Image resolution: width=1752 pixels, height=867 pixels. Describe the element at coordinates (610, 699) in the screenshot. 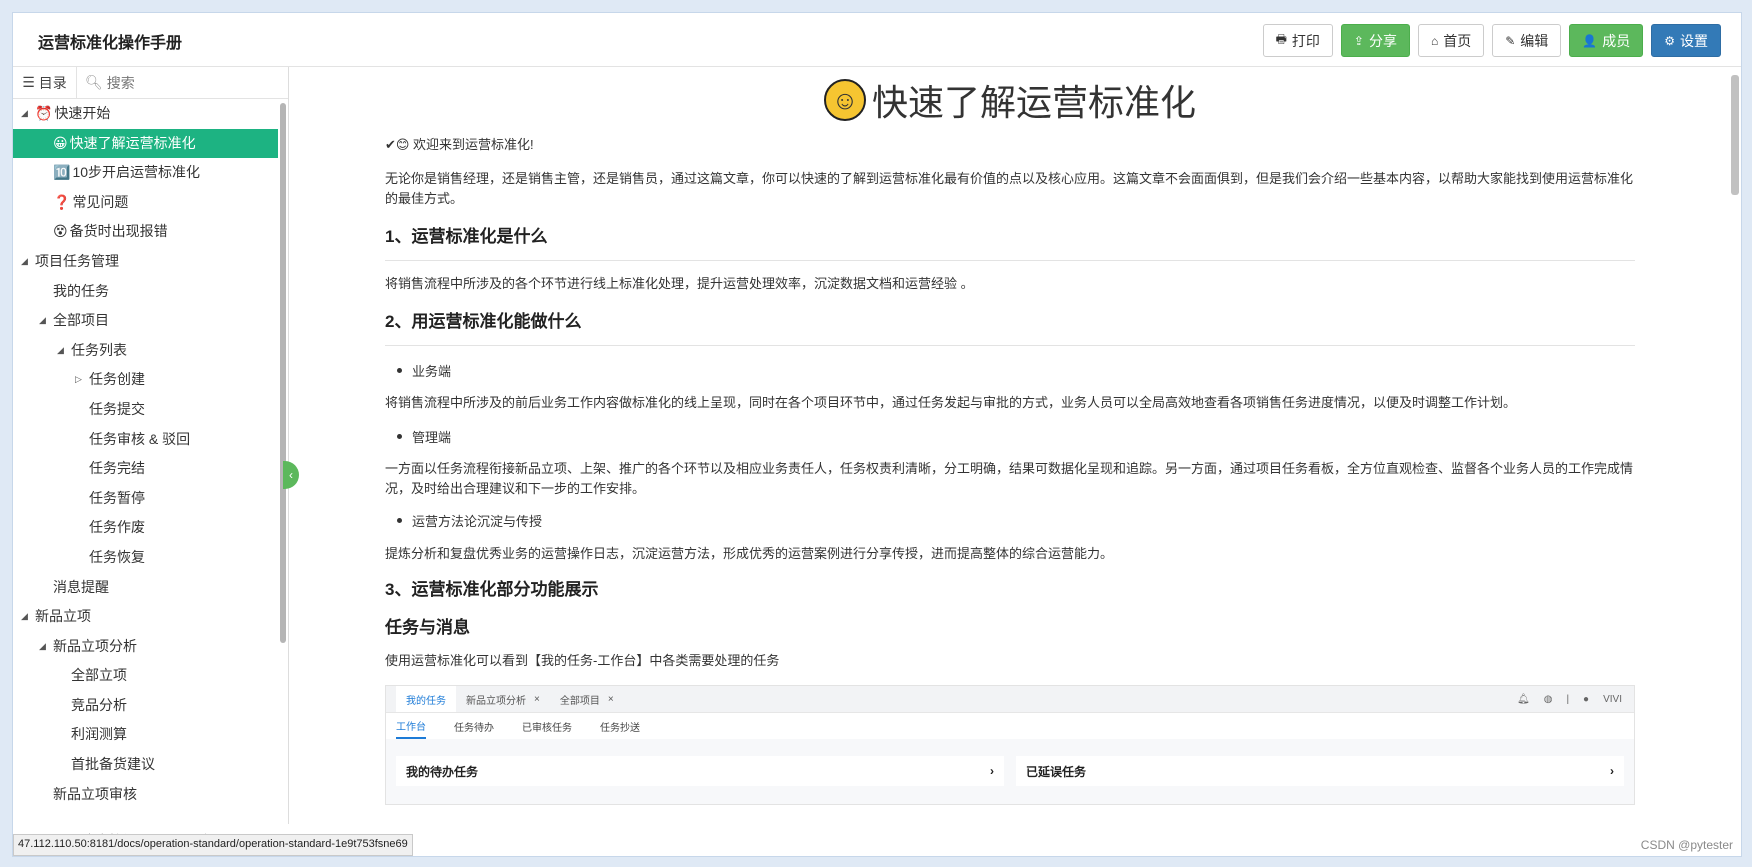

I see `close-icon: ×` at that location.